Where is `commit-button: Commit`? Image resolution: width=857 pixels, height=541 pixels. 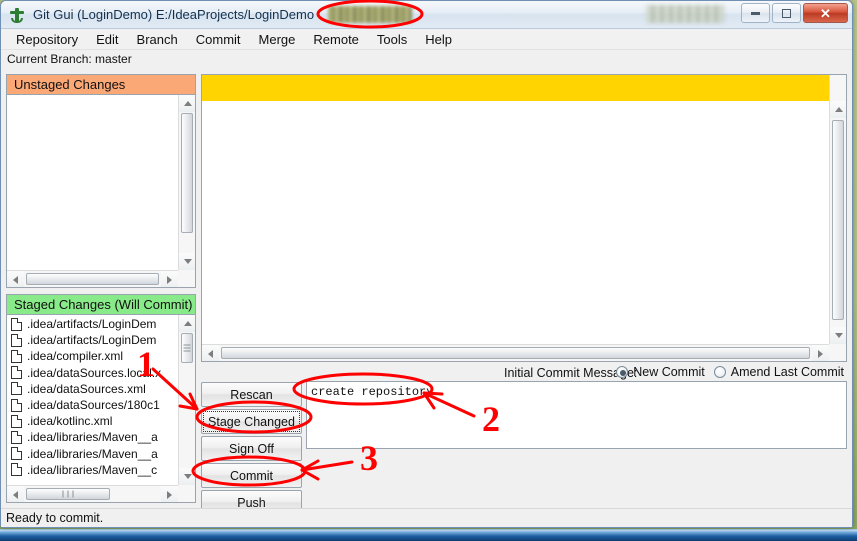 commit-button: Commit is located at coordinates (251, 475).